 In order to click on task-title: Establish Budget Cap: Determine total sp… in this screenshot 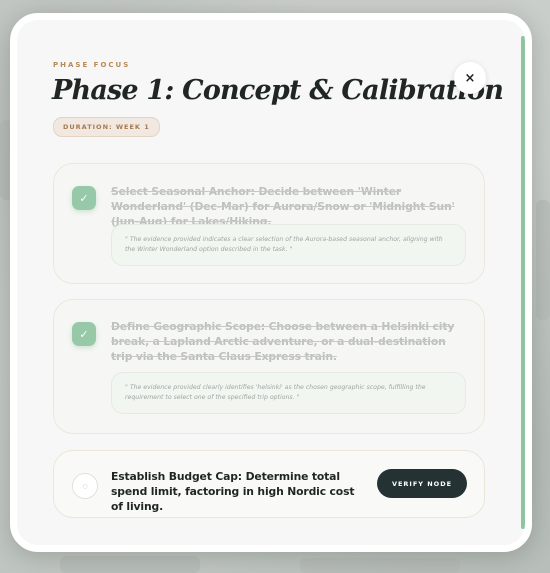, I will do `click(233, 491)`.